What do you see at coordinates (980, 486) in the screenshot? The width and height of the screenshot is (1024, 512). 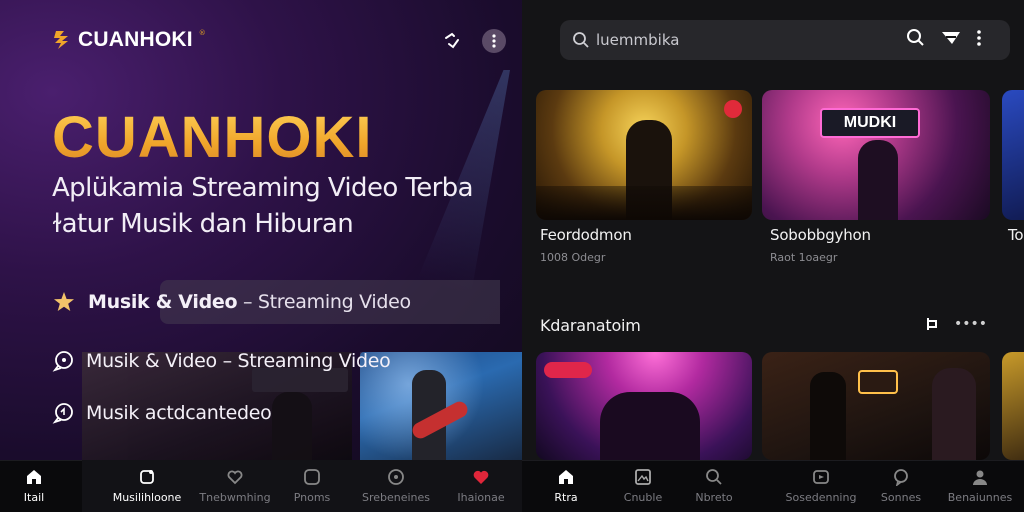 I see `nav-item-profile: Benaiunnes` at bounding box center [980, 486].